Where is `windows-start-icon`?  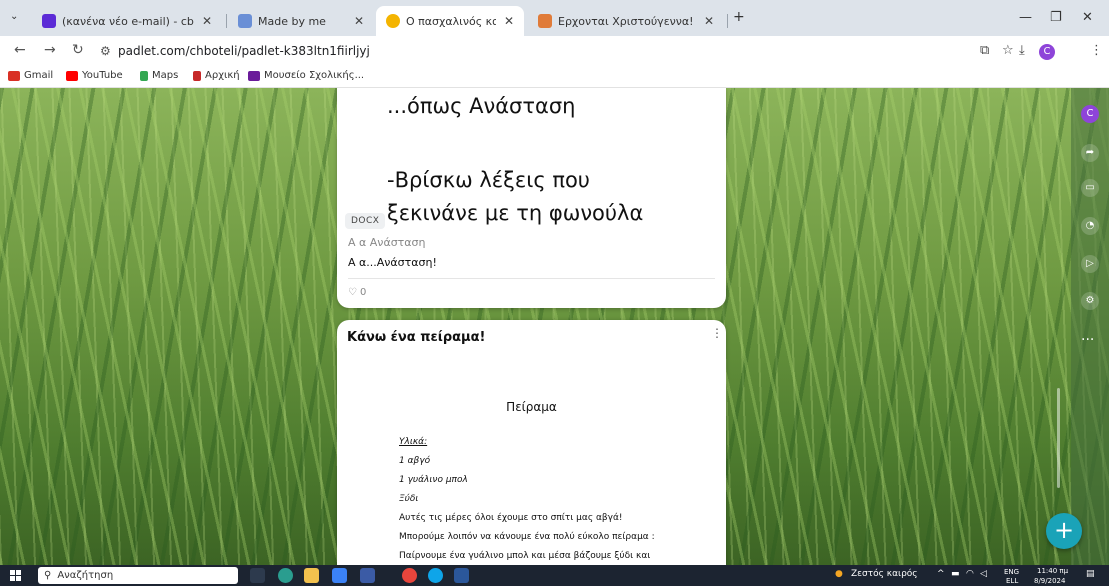 windows-start-icon is located at coordinates (15, 575).